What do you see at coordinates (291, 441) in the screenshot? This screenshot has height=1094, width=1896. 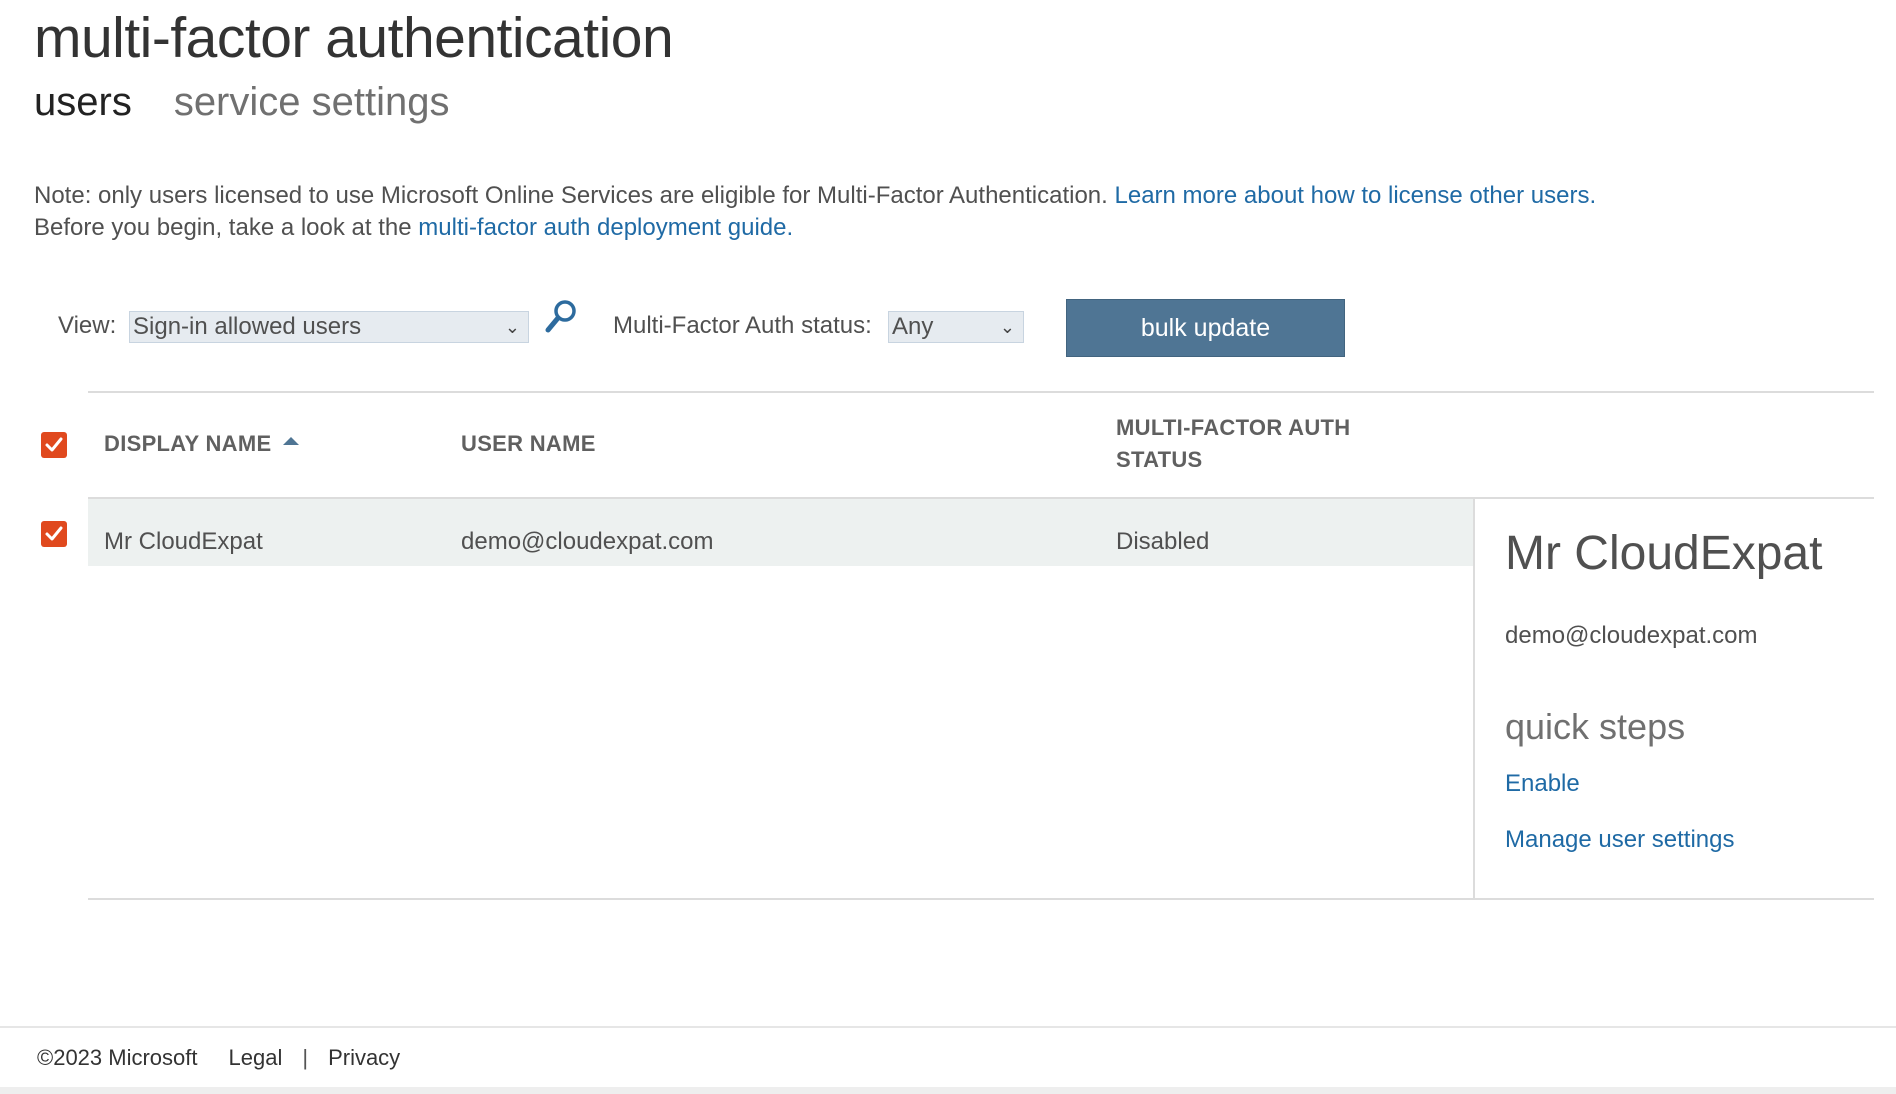 I see `sort-ascending-icon` at bounding box center [291, 441].